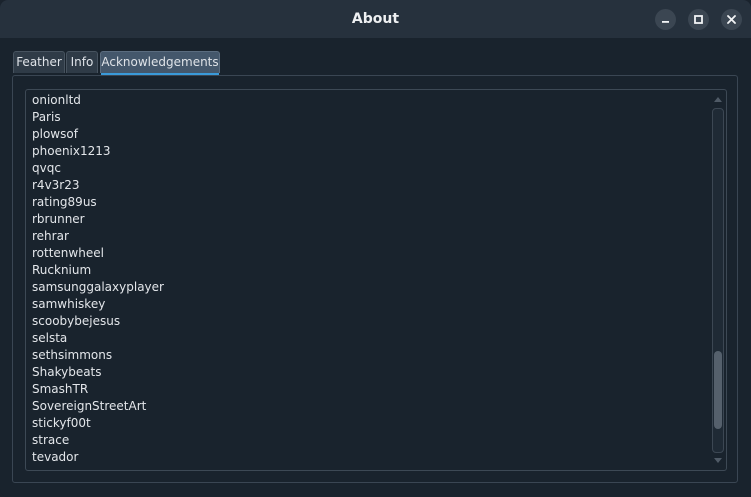 This screenshot has height=497, width=751. What do you see at coordinates (98, 440) in the screenshot?
I see `list-item: strace` at bounding box center [98, 440].